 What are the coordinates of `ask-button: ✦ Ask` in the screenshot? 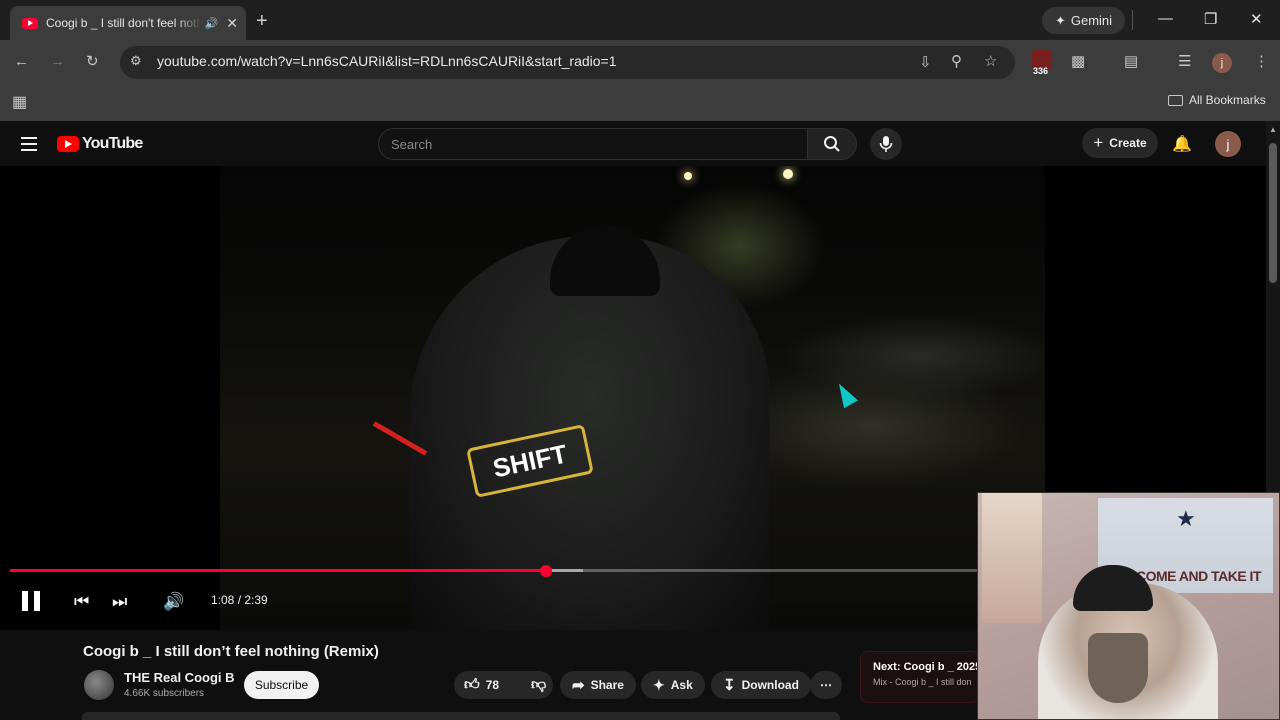 It's located at (673, 685).